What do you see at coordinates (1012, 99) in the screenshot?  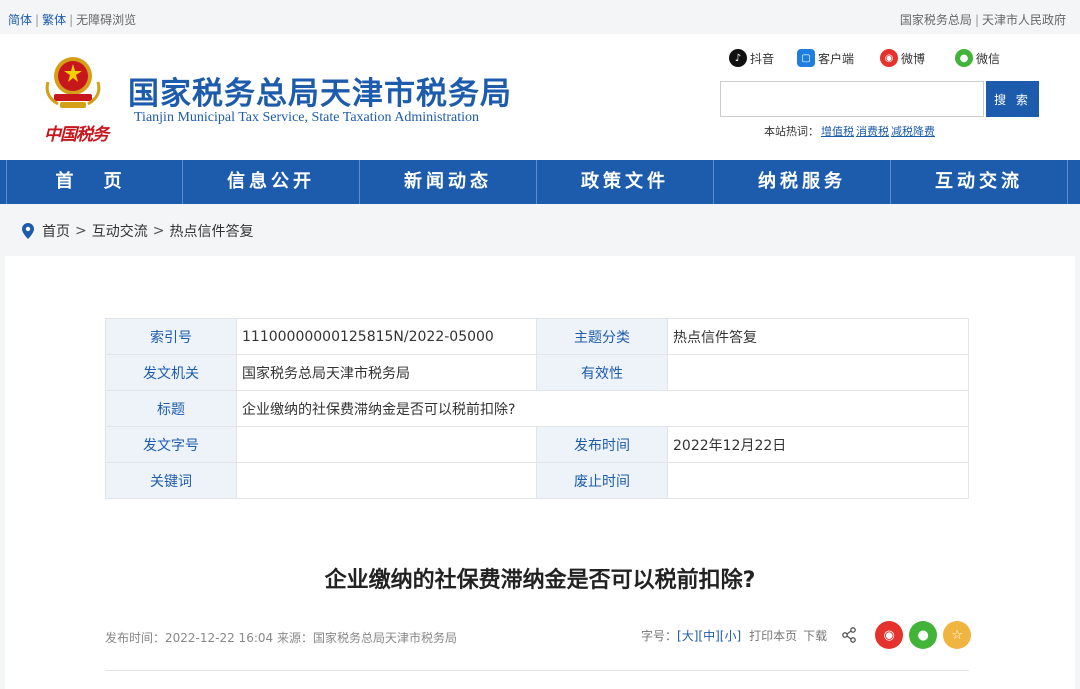 I see `search-button: 搜 索` at bounding box center [1012, 99].